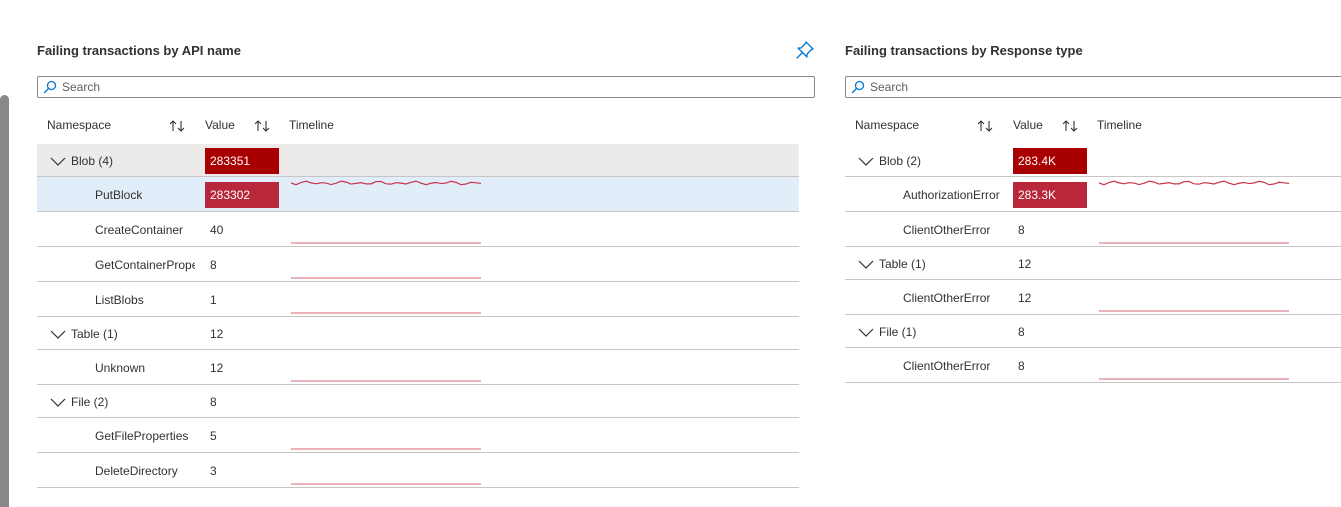  I want to click on row-label: ListBlobs, so click(119, 299).